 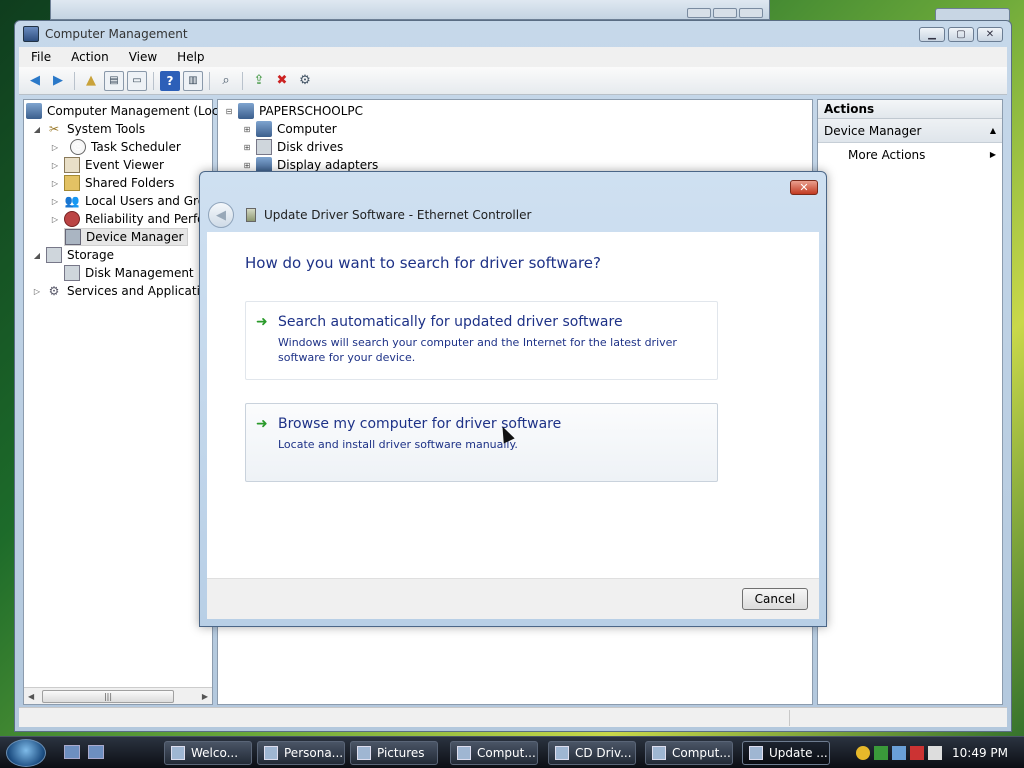 What do you see at coordinates (108, 696) in the screenshot?
I see `scroll-thumb: |||` at bounding box center [108, 696].